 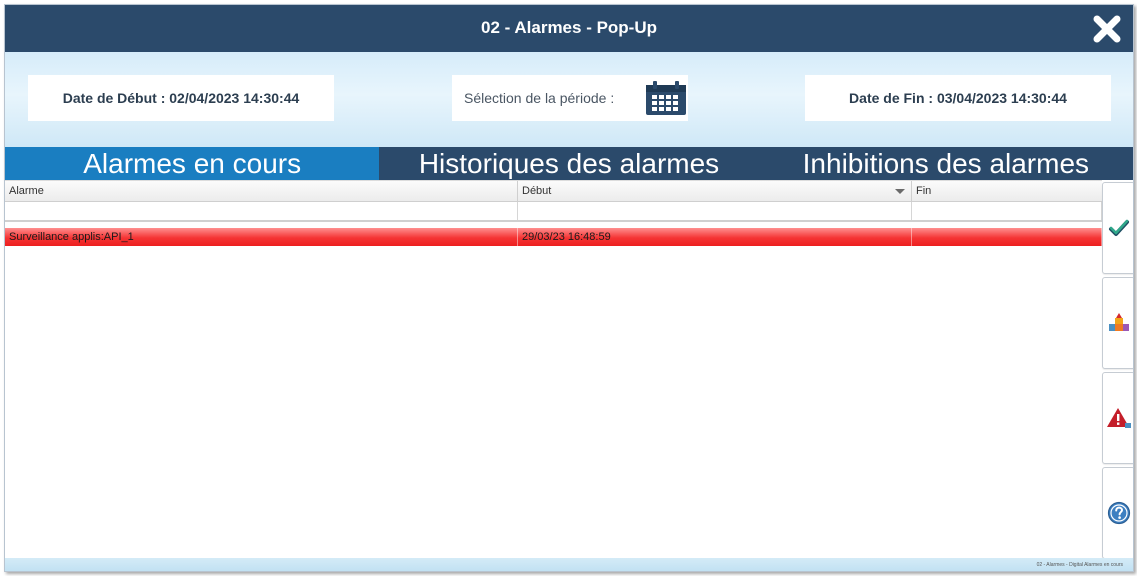 I want to click on stacked-blocks-icon, so click(x=1118, y=322).